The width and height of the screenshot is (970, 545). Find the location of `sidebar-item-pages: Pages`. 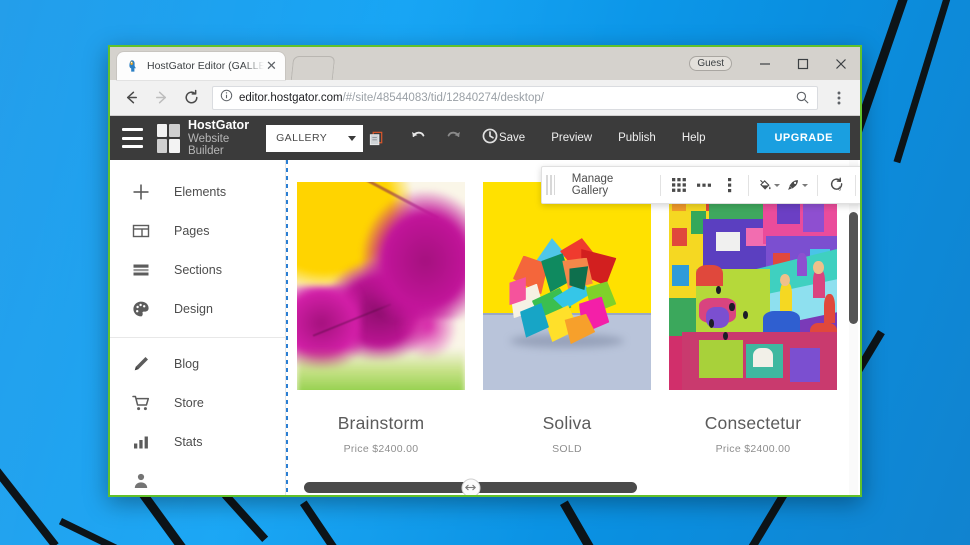

sidebar-item-pages: Pages is located at coordinates (197, 230).